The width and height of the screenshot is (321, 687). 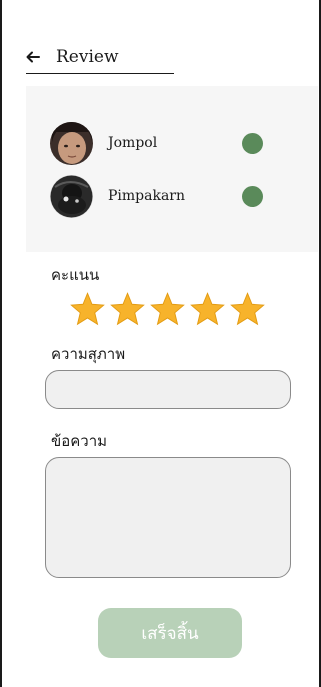 I want to click on message-input-box, so click(x=168, y=517).